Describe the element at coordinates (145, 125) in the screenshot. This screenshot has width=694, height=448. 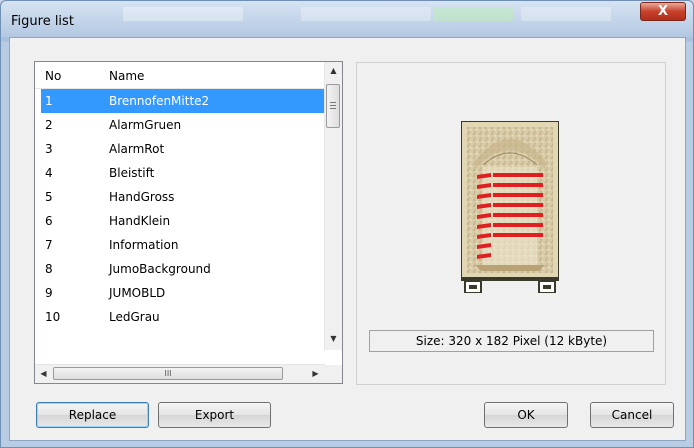
I see `list-item-name: AlarmGruen` at that location.